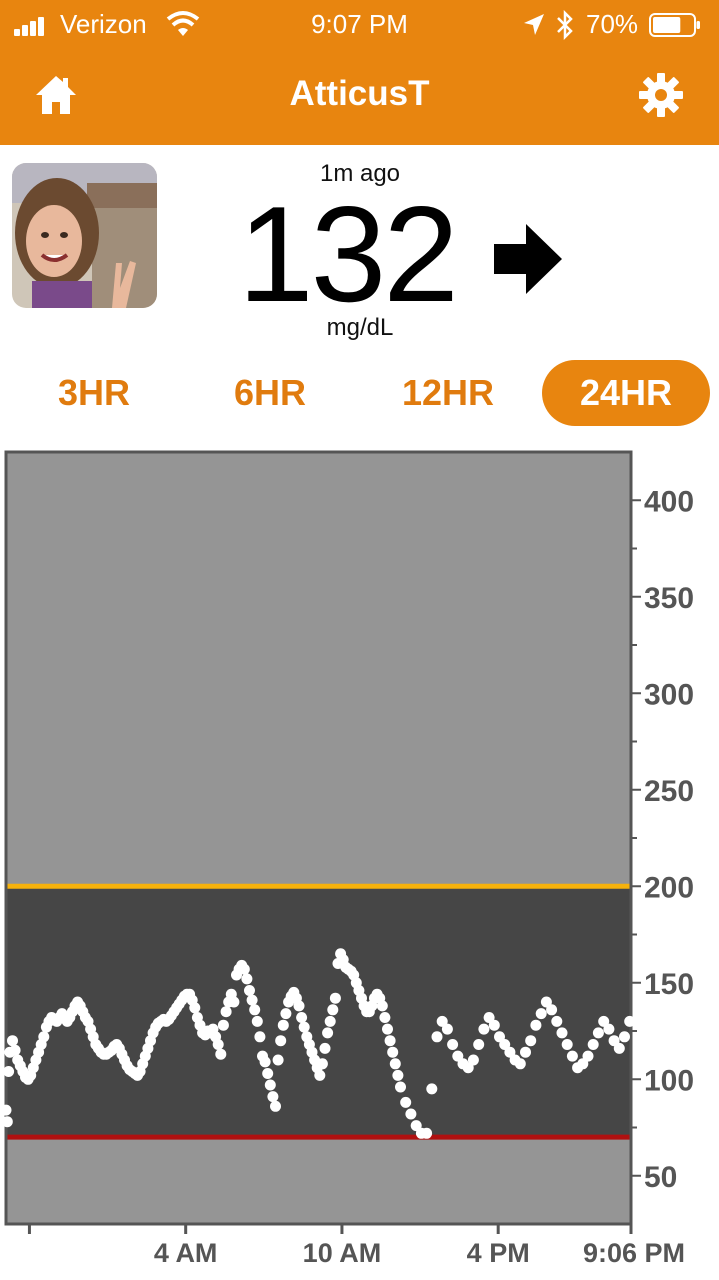  I want to click on y-tick-label: 100, so click(669, 1080).